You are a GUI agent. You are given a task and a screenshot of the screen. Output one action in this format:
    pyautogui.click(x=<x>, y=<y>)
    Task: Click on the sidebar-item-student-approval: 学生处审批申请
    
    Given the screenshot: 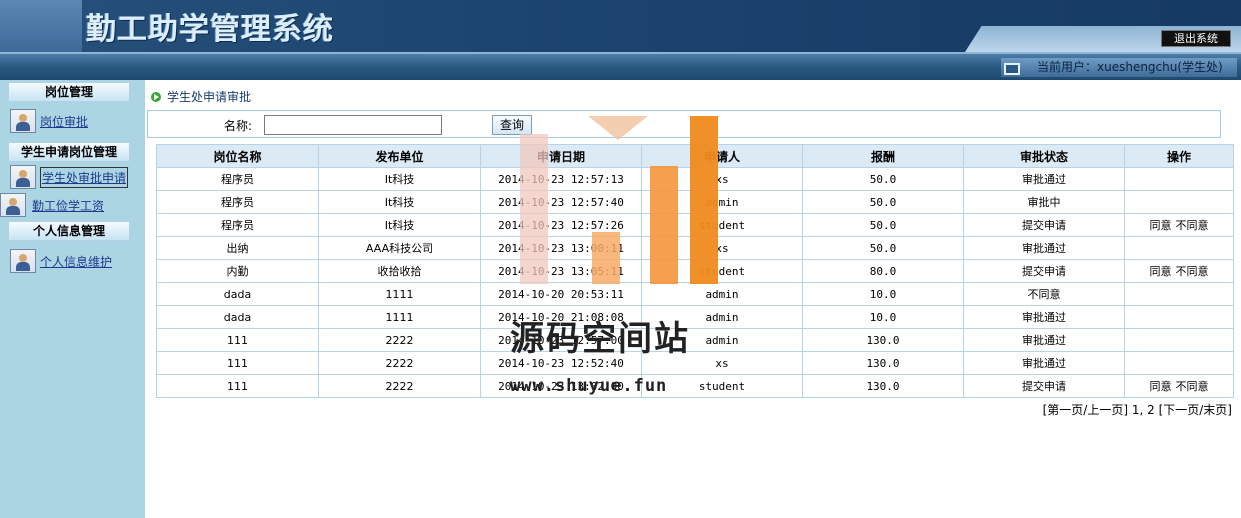 What is the action you would take?
    pyautogui.click(x=69, y=177)
    